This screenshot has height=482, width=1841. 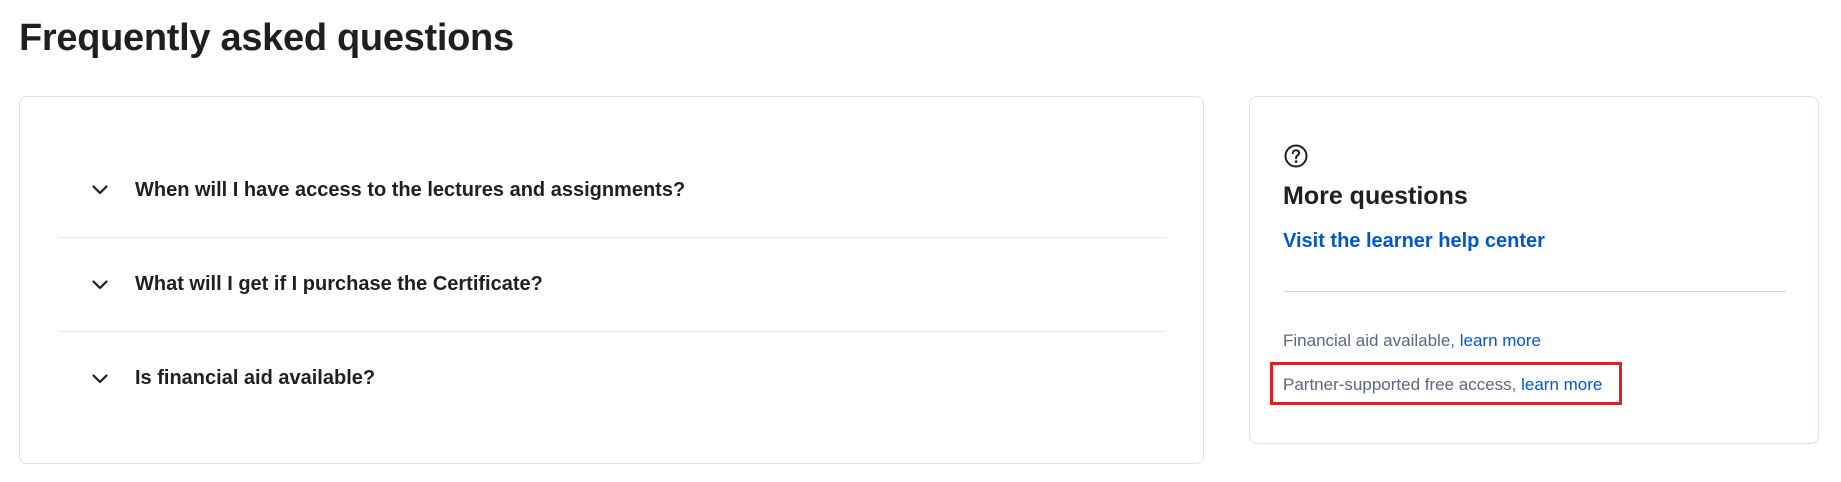 What do you see at coordinates (1375, 196) in the screenshot?
I see `more-questions-title: More questions` at bounding box center [1375, 196].